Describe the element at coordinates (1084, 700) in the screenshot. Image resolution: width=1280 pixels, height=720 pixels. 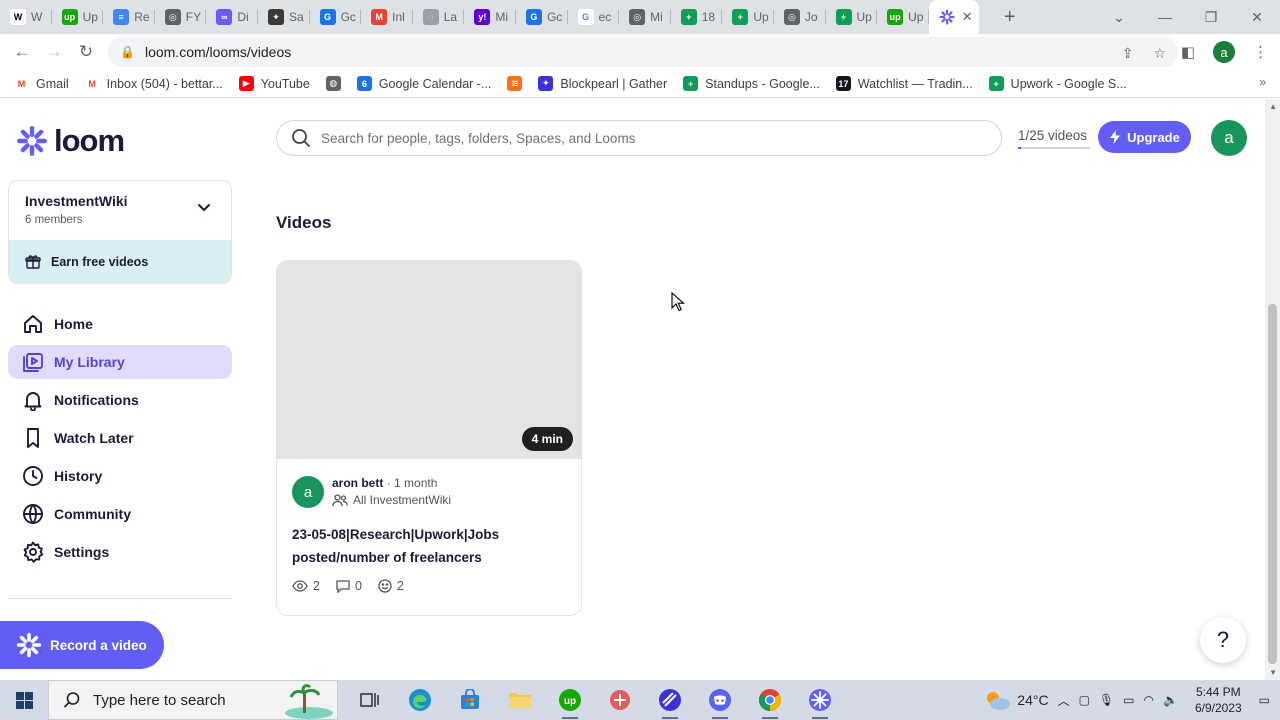
I see `tablet-icon: ▢` at that location.